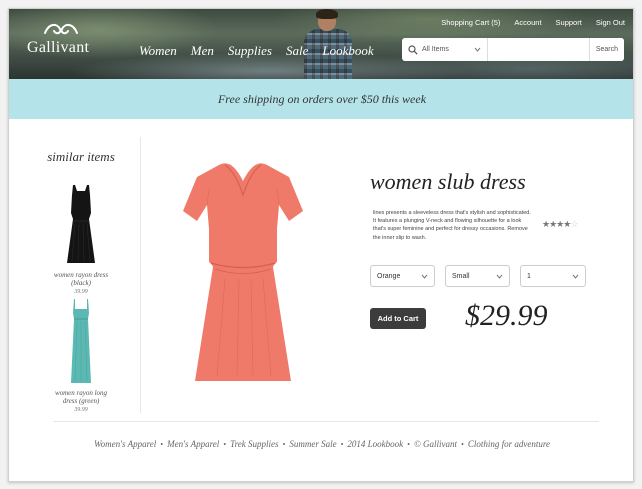 Image resolution: width=642 pixels, height=489 pixels. I want to click on main-nav: Women Men Supplies Sale Lookbook, so click(256, 51).